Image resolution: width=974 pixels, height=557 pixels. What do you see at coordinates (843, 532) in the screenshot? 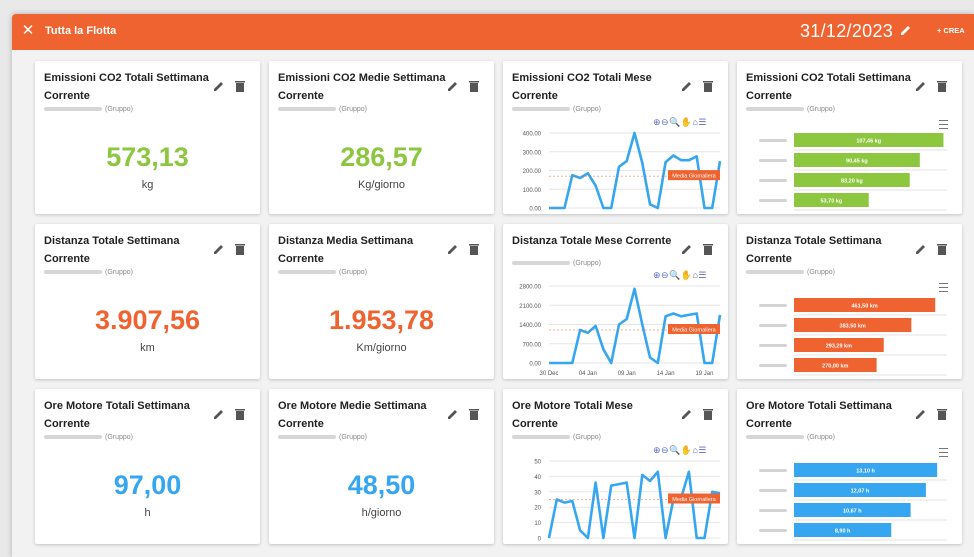
I see `bar-label: 8,90 h` at bounding box center [843, 532].